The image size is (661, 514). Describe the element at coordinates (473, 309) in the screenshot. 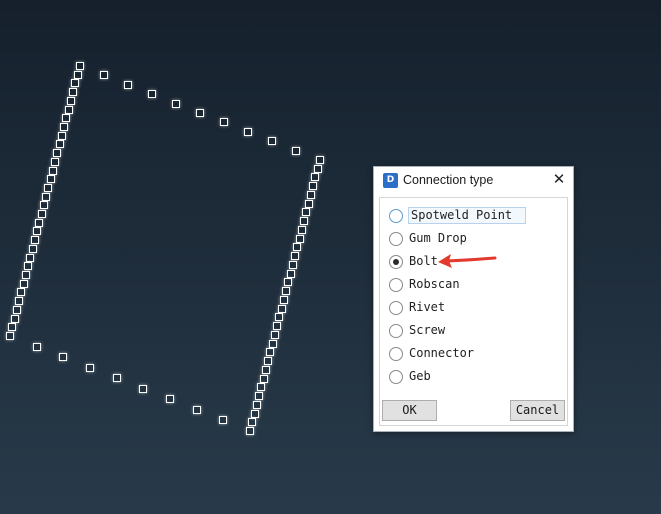

I see `option-rivet: Rivet` at that location.